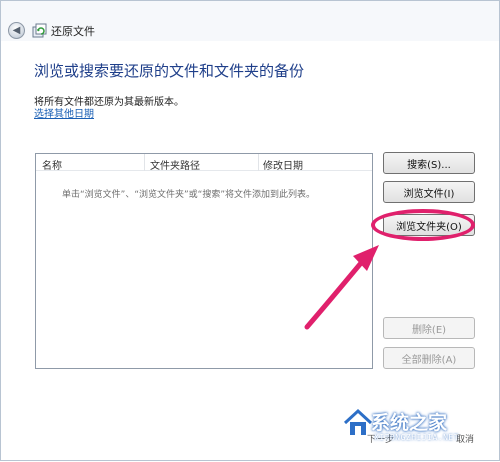 This screenshot has height=462, width=500. I want to click on column-header-date-modified: 修改日期, so click(283, 164).